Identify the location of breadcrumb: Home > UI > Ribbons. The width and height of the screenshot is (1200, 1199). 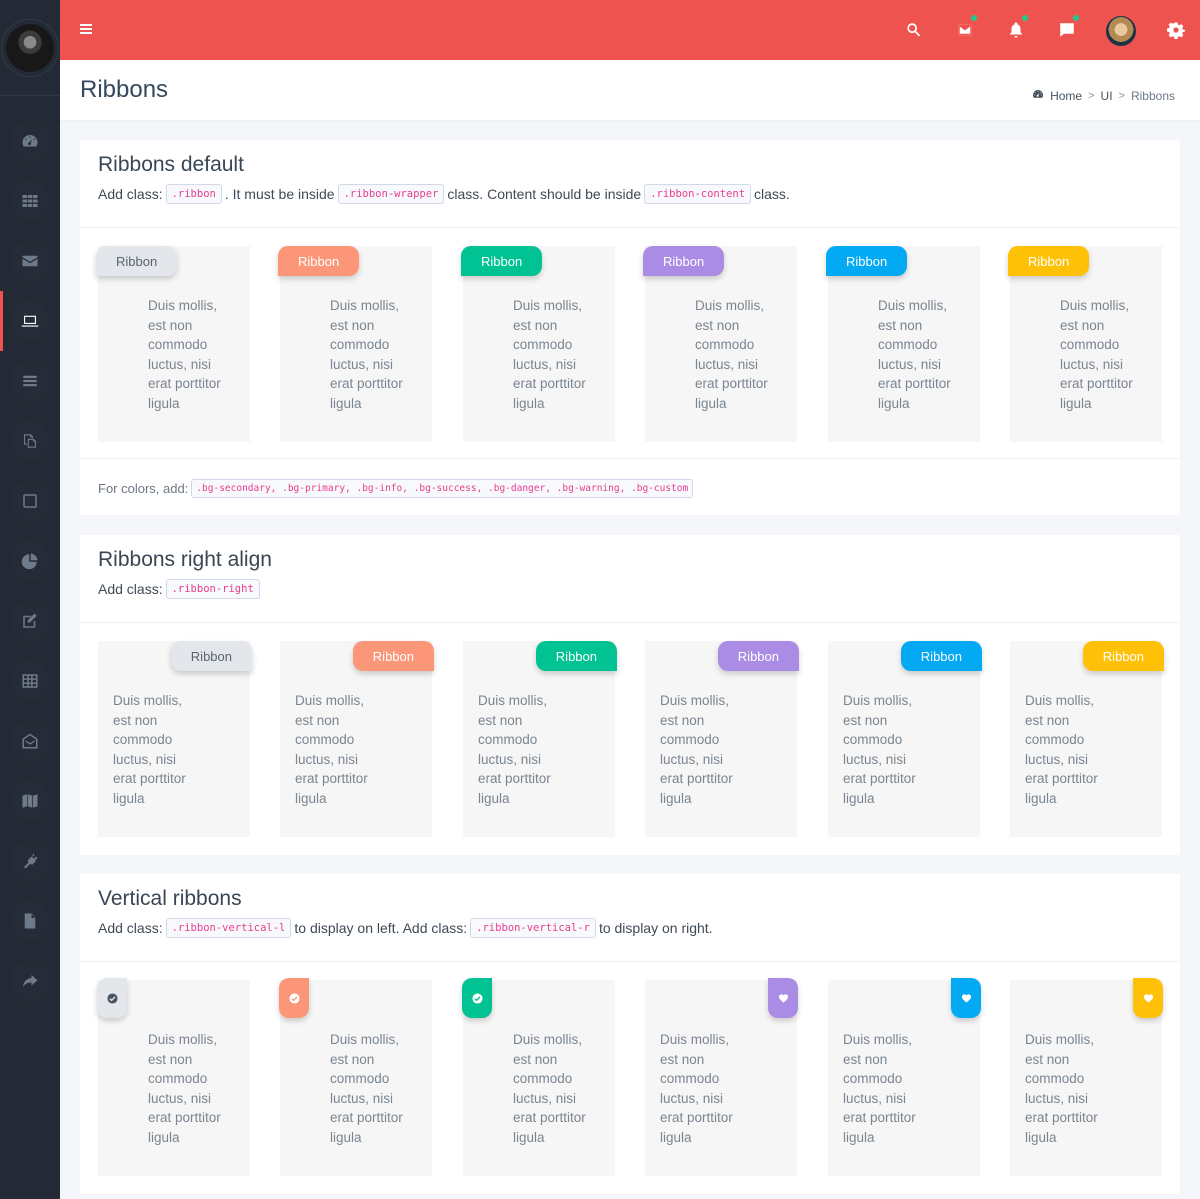
(1103, 95).